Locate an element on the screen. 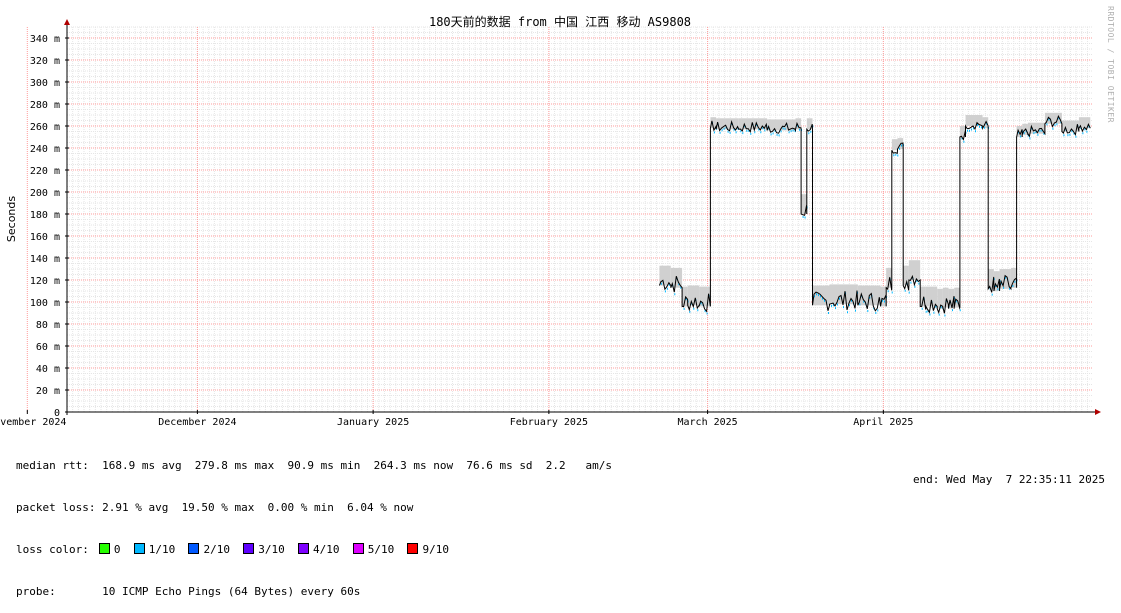 The image size is (1121, 613). x-axis-arrow is located at coordinates (1098, 412).